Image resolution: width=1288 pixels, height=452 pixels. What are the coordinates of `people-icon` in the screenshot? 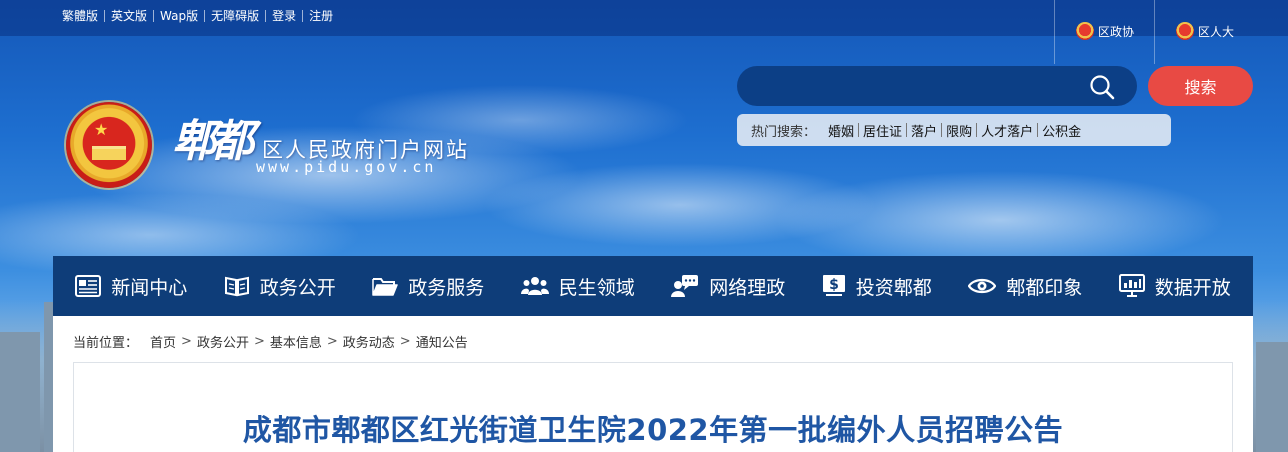 It's located at (534, 286).